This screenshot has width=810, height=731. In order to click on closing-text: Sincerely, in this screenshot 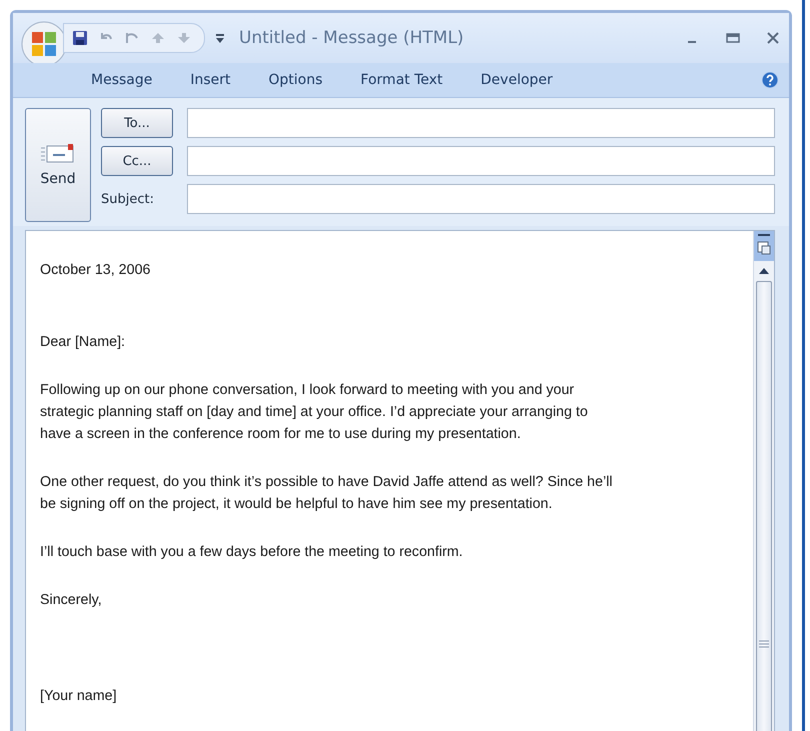, I will do `click(71, 600)`.